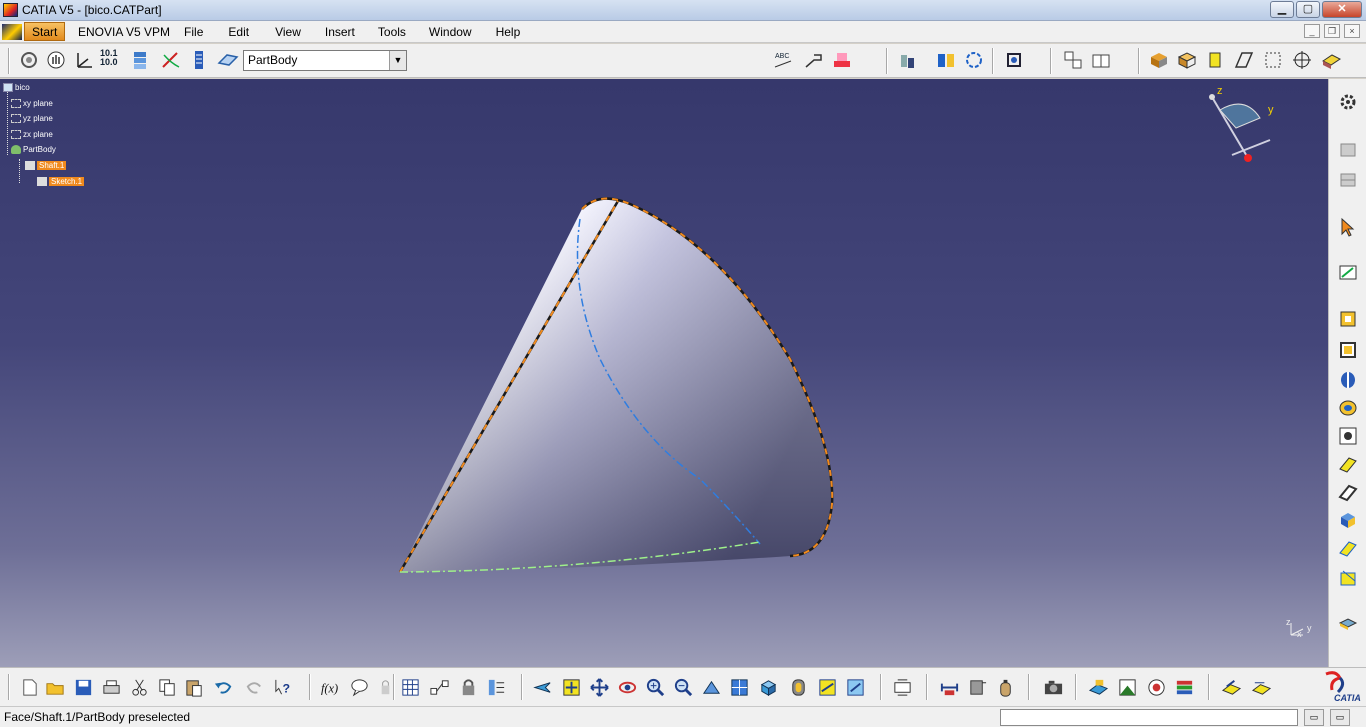 This screenshot has height=727, width=1366. Describe the element at coordinates (827, 687) in the screenshot. I see `hide-show-icon` at that location.